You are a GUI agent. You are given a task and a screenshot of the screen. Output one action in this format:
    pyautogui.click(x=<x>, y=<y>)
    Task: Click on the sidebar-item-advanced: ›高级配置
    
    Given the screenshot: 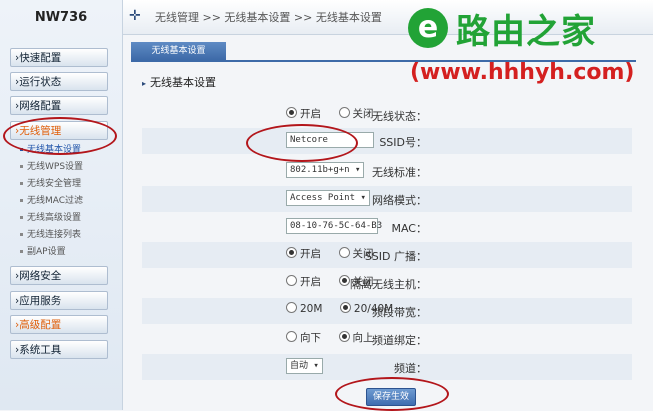 What is the action you would take?
    pyautogui.click(x=59, y=324)
    